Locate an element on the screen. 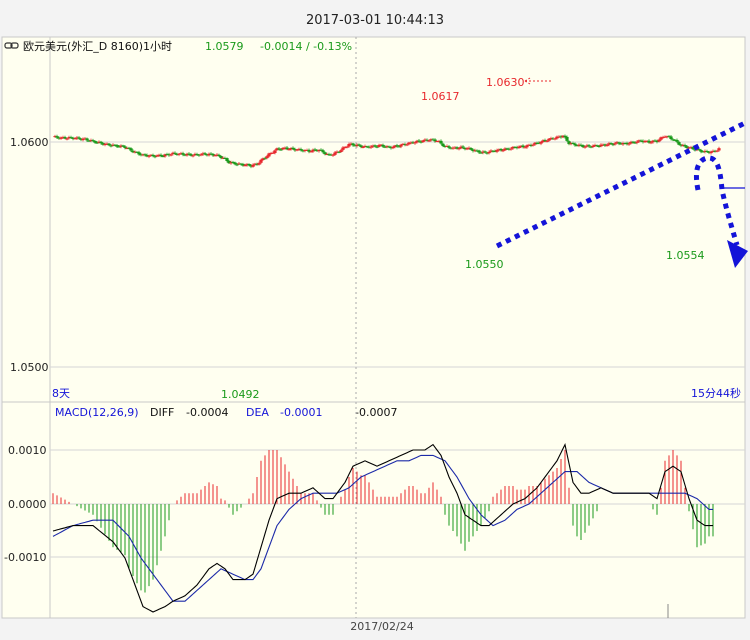 The height and width of the screenshot is (640, 750). last-price: 1.0579 is located at coordinates (224, 46).